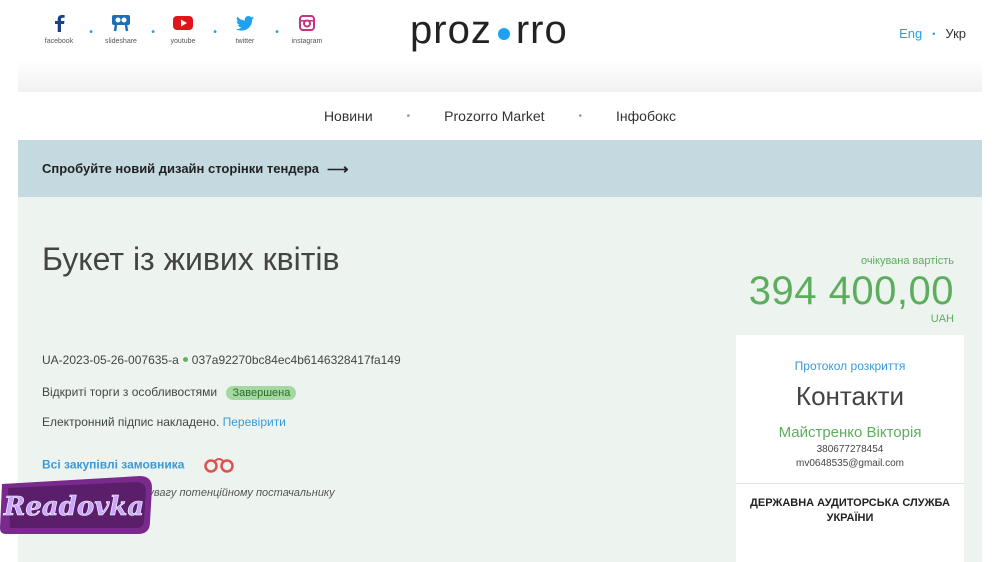 The image size is (1000, 562). Describe the element at coordinates (183, 41) in the screenshot. I see `youtube-label: youtube` at that location.